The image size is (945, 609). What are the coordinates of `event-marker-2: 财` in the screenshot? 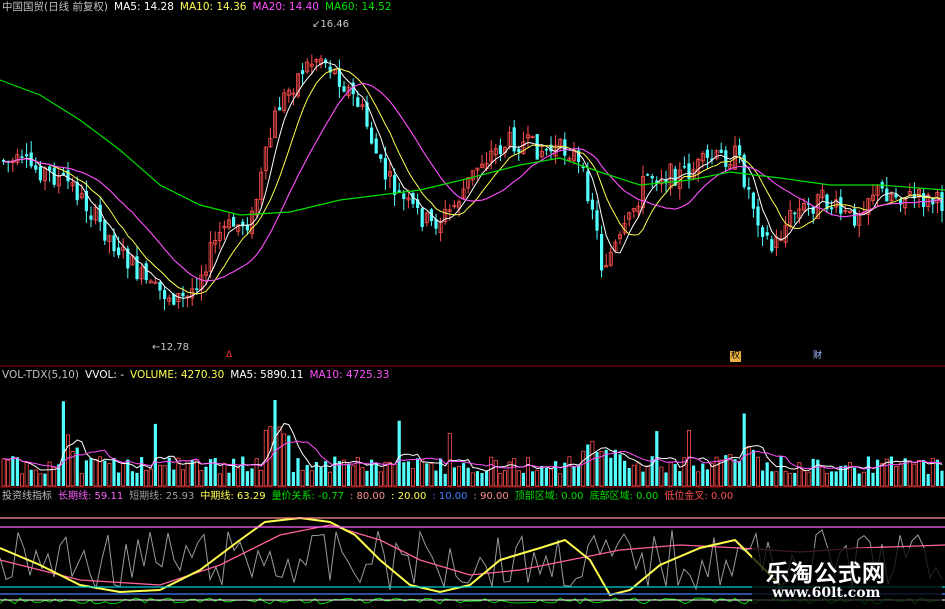 It's located at (817, 356).